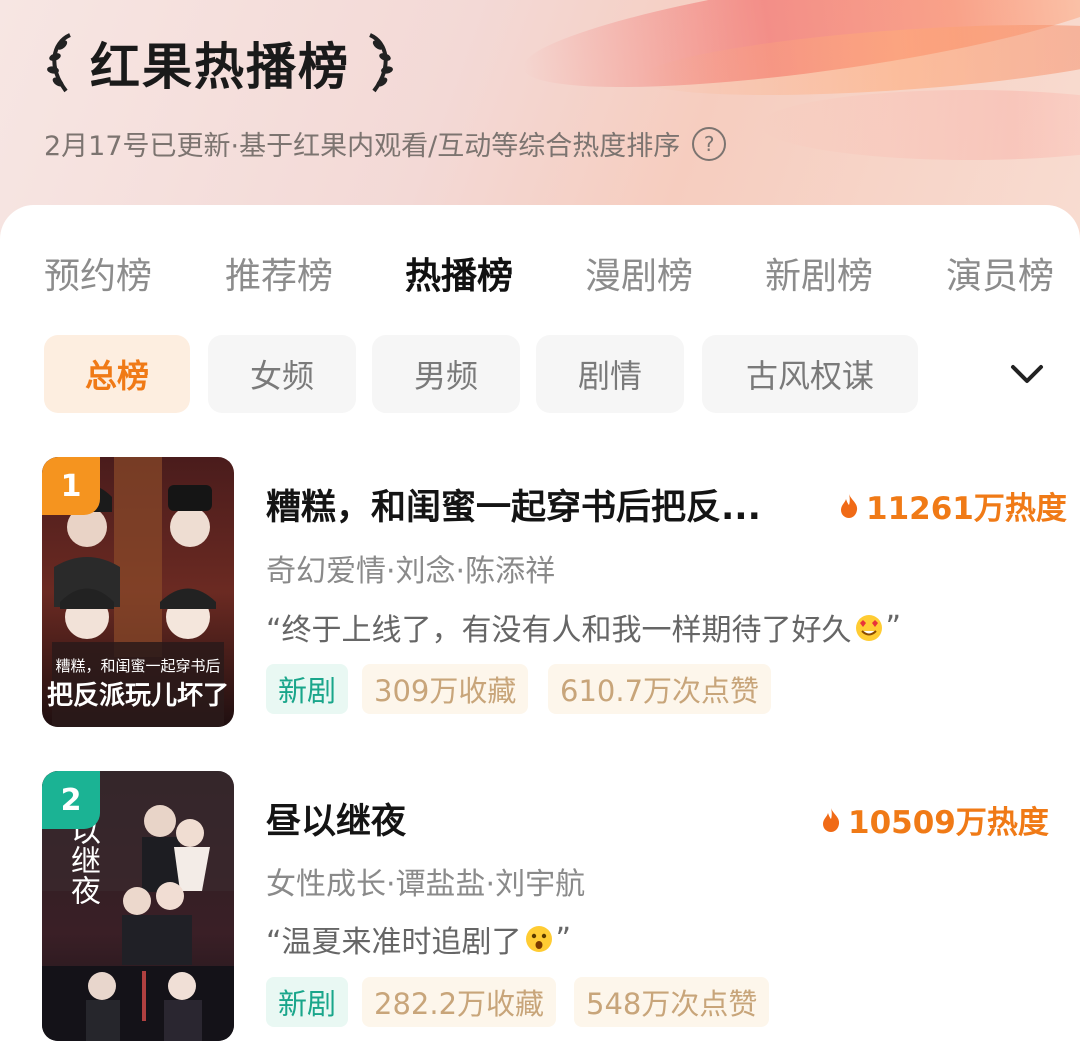  I want to click on ranking-tabs: 预约榜 推荐榜 热播榜 漫剧榜 新剧榜 演员榜, so click(540, 270).